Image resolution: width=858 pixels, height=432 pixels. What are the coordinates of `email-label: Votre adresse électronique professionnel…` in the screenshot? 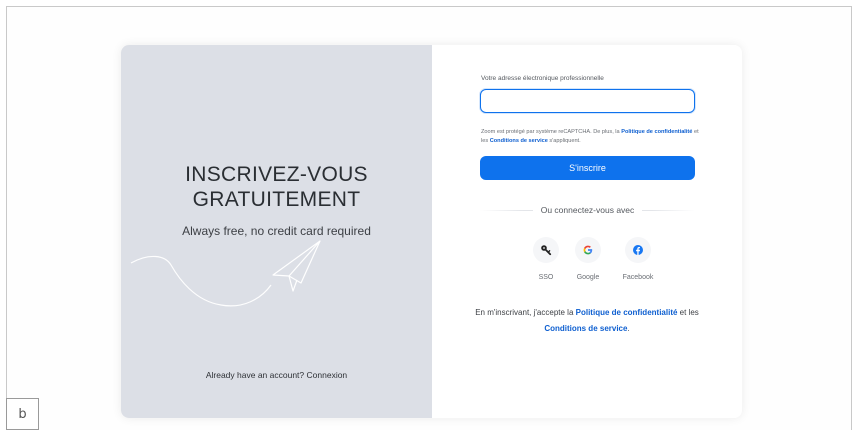 It's located at (542, 78).